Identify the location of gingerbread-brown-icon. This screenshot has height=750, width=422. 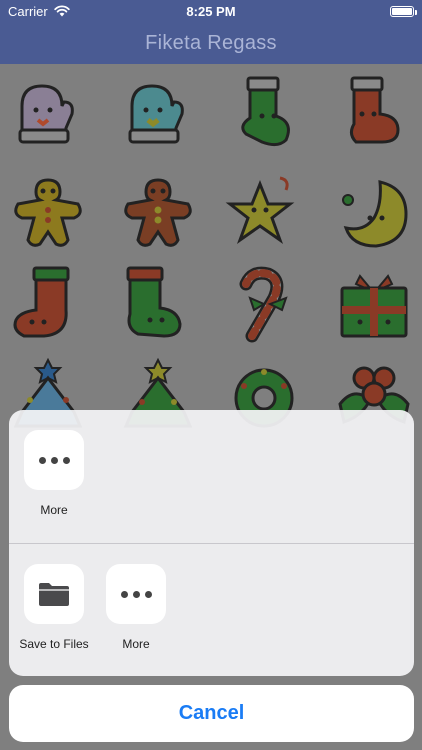
(158, 214).